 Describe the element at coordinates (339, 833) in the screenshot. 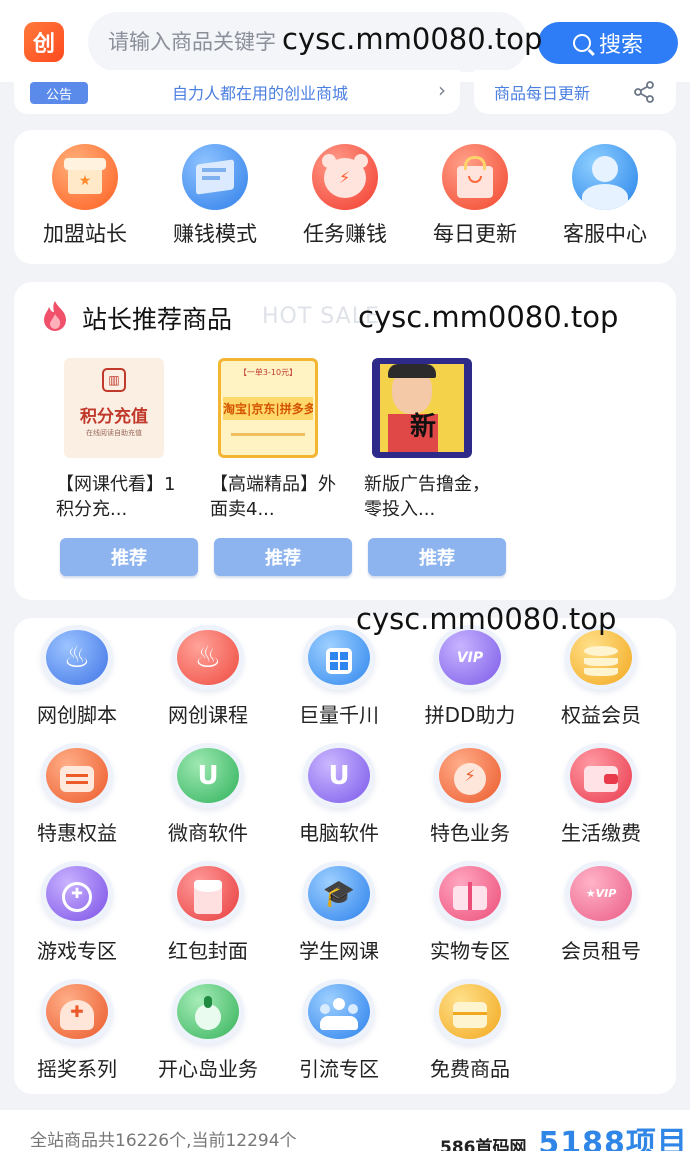

I see `category-label: 电脑软件` at that location.